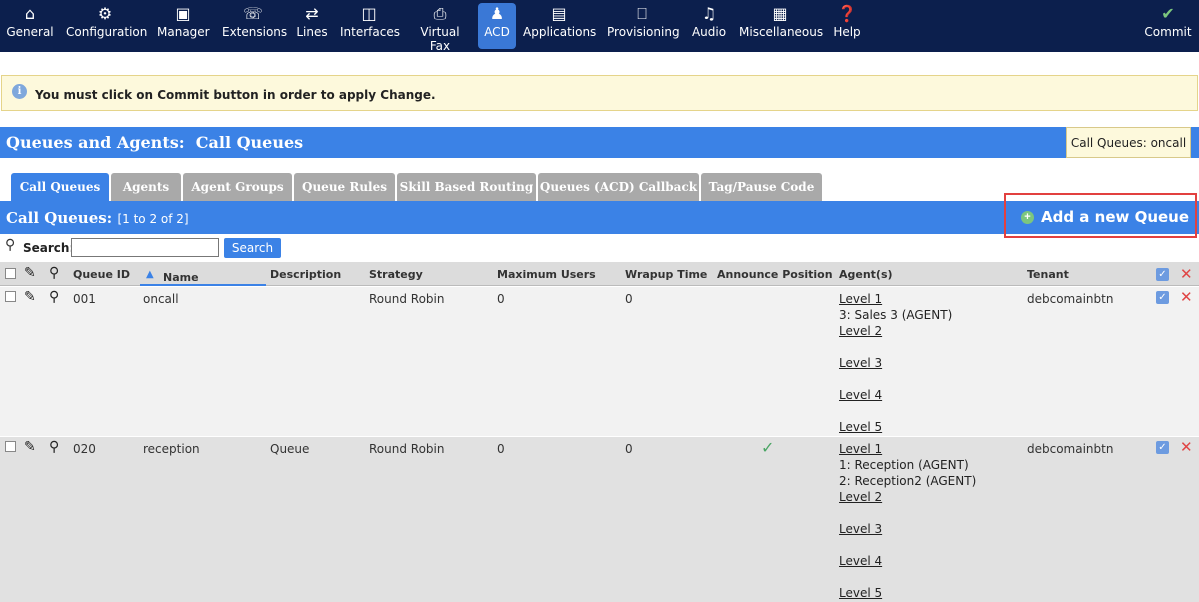 The image size is (1199, 602). I want to click on sort-asc-icon: ▲, so click(150, 274).